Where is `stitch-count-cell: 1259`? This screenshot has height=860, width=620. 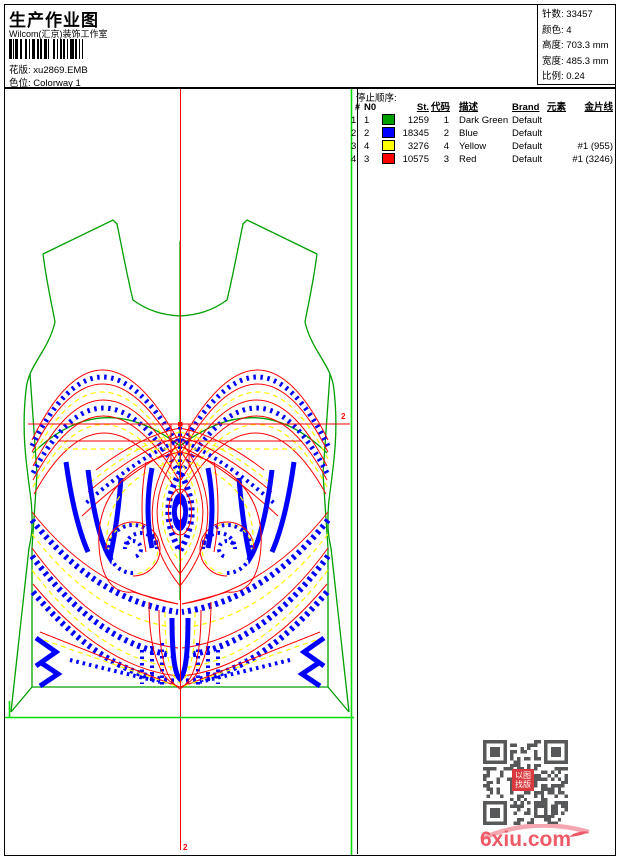 stitch-count-cell: 1259 is located at coordinates (418, 120).